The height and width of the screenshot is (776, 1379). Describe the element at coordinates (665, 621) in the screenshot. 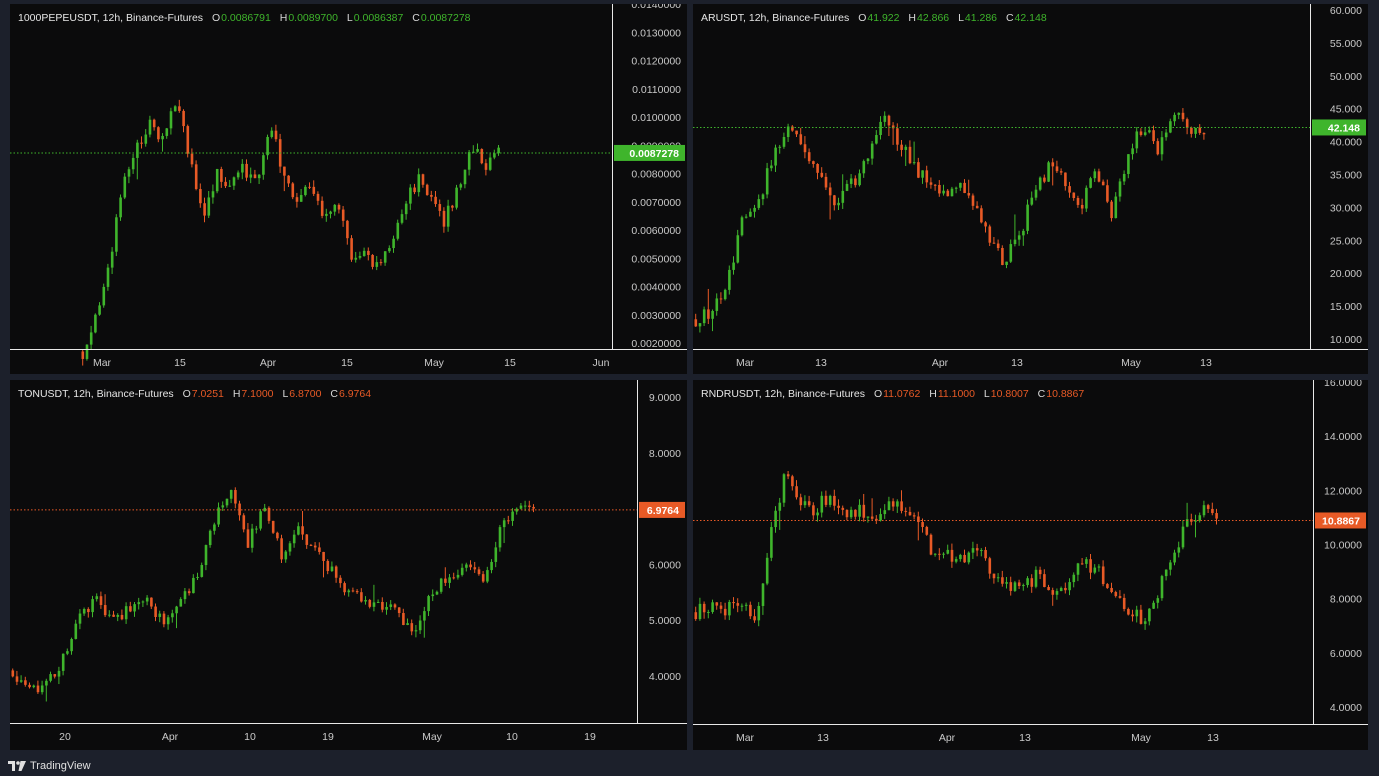

I see `y-tick-label: 5.0000` at that location.